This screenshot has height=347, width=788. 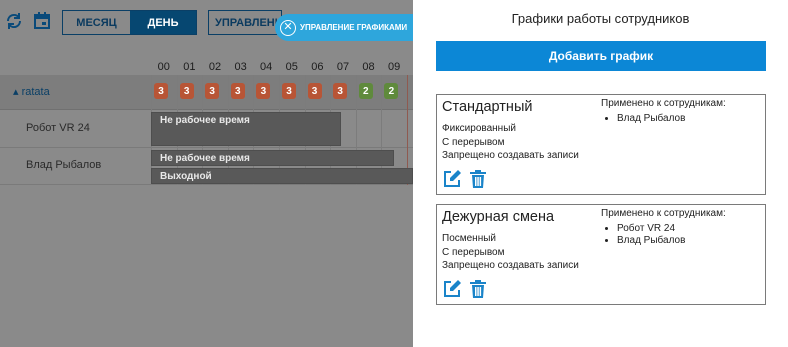 I want to click on close-icon: ✕, so click(x=288, y=27).